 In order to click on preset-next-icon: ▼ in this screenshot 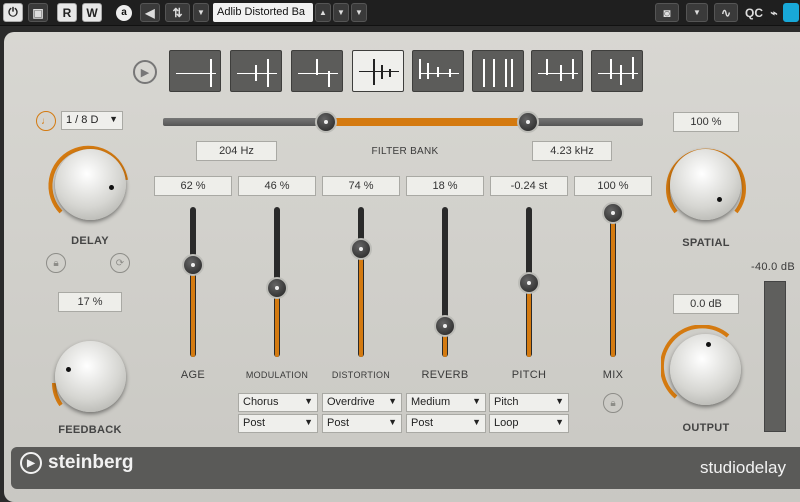, I will do `click(341, 12)`.